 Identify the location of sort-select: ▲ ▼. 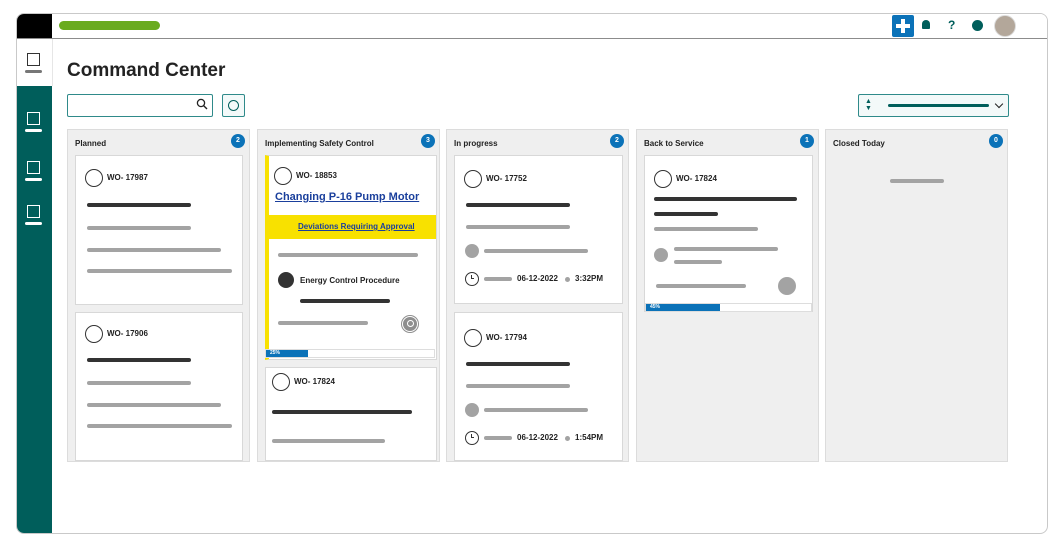
(933, 105).